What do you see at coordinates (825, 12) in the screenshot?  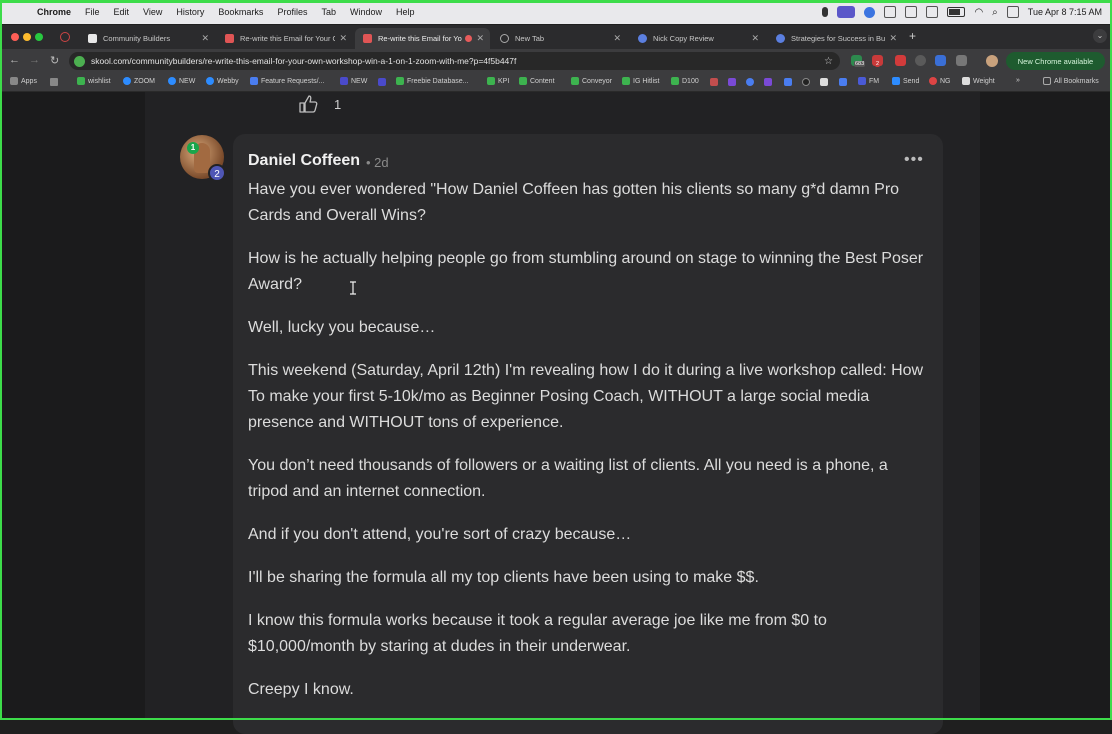 I see `microphone-icon` at bounding box center [825, 12].